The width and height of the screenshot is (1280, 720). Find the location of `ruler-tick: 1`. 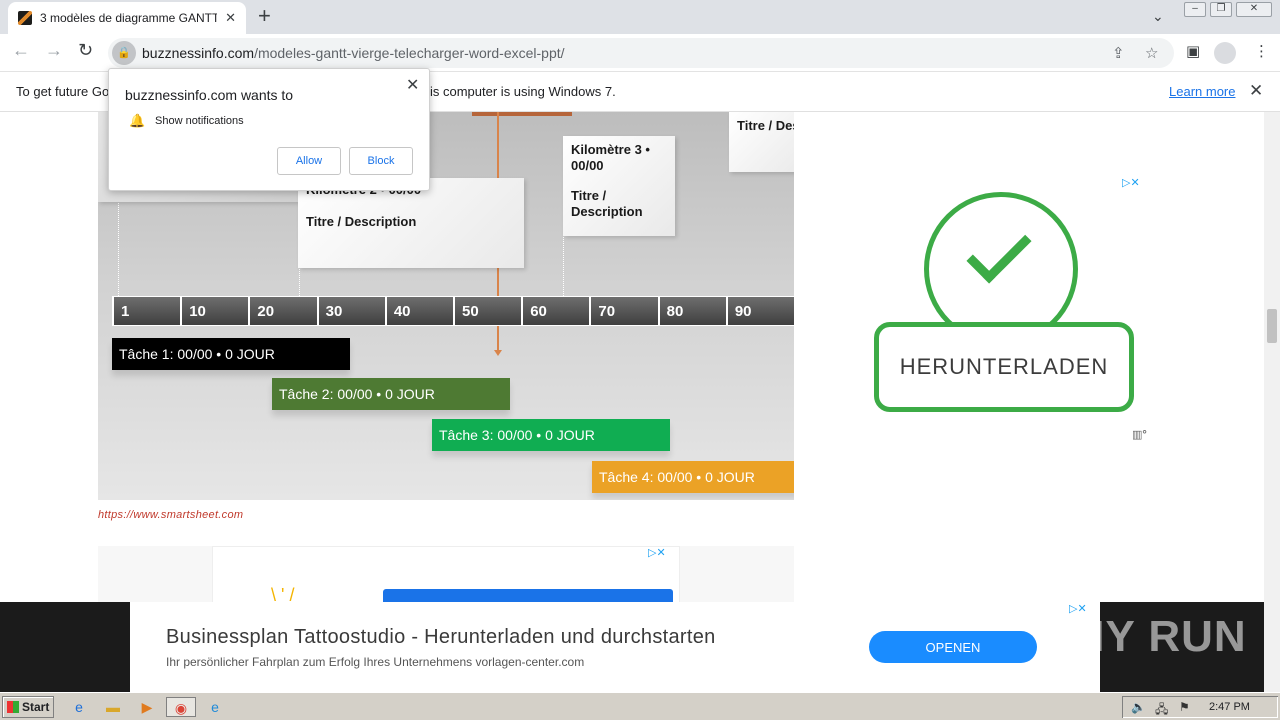

ruler-tick: 1 is located at coordinates (146, 311).